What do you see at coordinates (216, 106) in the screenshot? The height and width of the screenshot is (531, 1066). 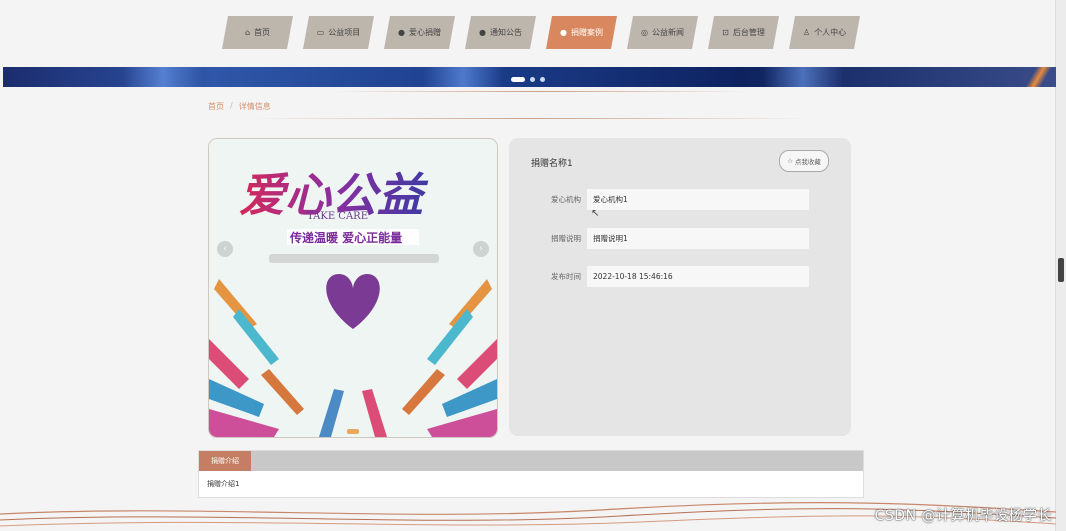 I see `breadcrumb-home: 首页` at bounding box center [216, 106].